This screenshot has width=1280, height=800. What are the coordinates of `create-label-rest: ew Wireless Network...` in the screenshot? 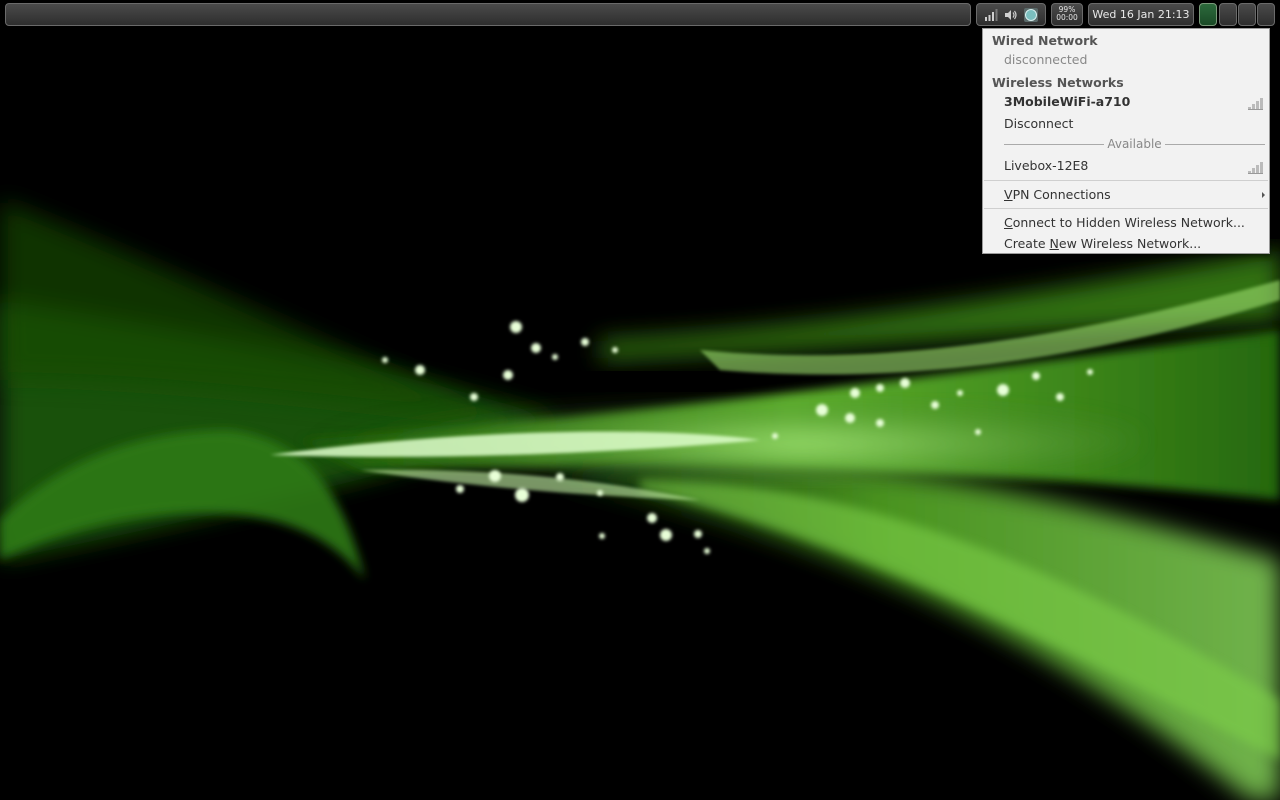 It's located at (1130, 243).